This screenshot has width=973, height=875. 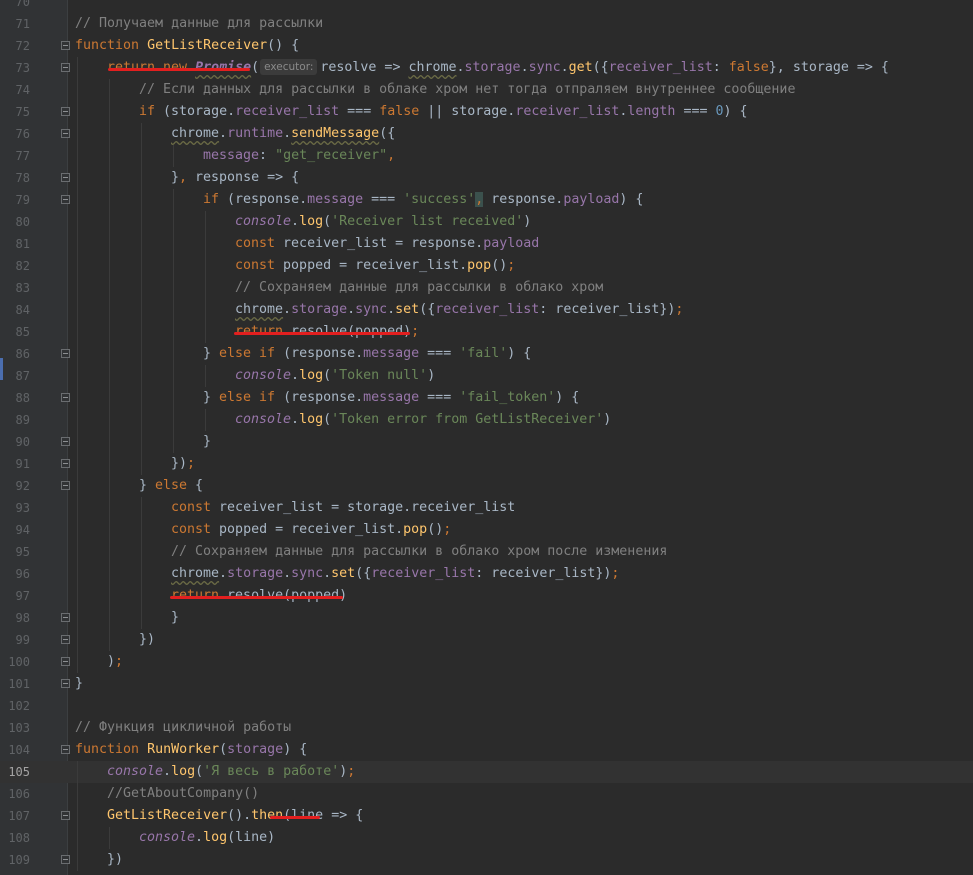 What do you see at coordinates (486, 442) in the screenshot?
I see `code-line-90: 90}` at bounding box center [486, 442].